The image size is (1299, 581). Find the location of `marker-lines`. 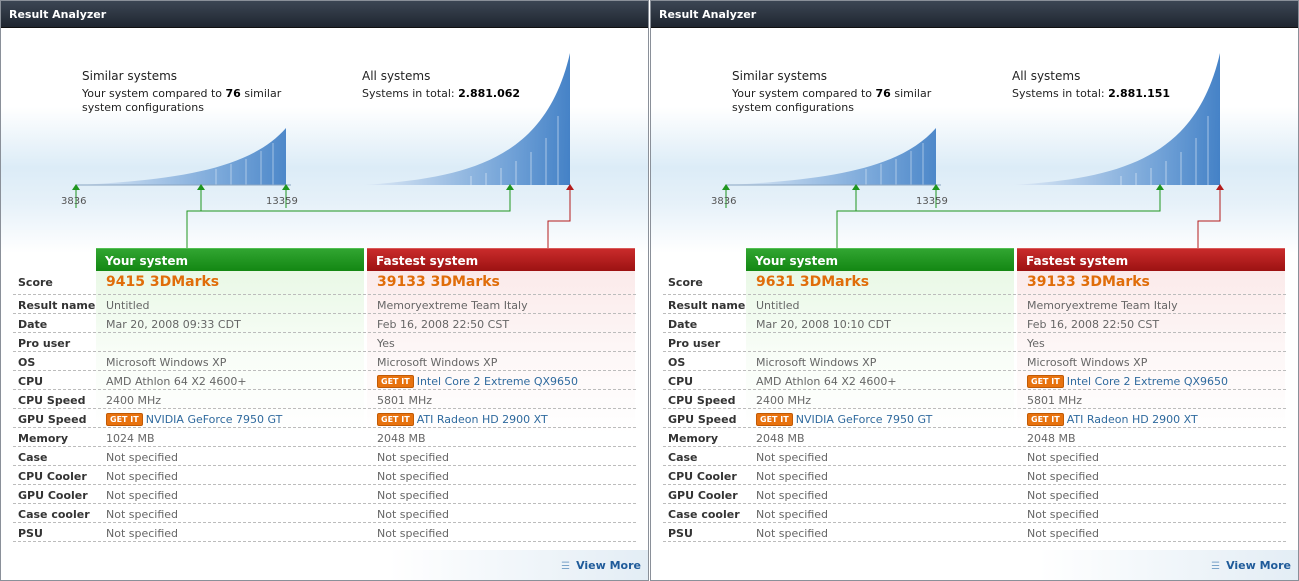

marker-lines is located at coordinates (323, 217).